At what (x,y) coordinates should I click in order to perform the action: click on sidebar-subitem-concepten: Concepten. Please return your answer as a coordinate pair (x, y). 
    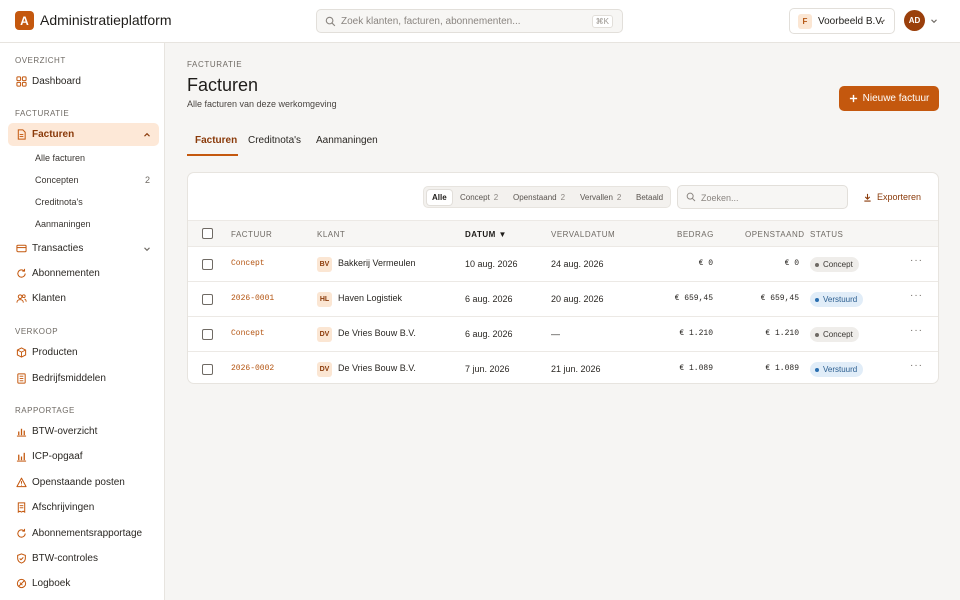
    Looking at the image, I should click on (57, 180).